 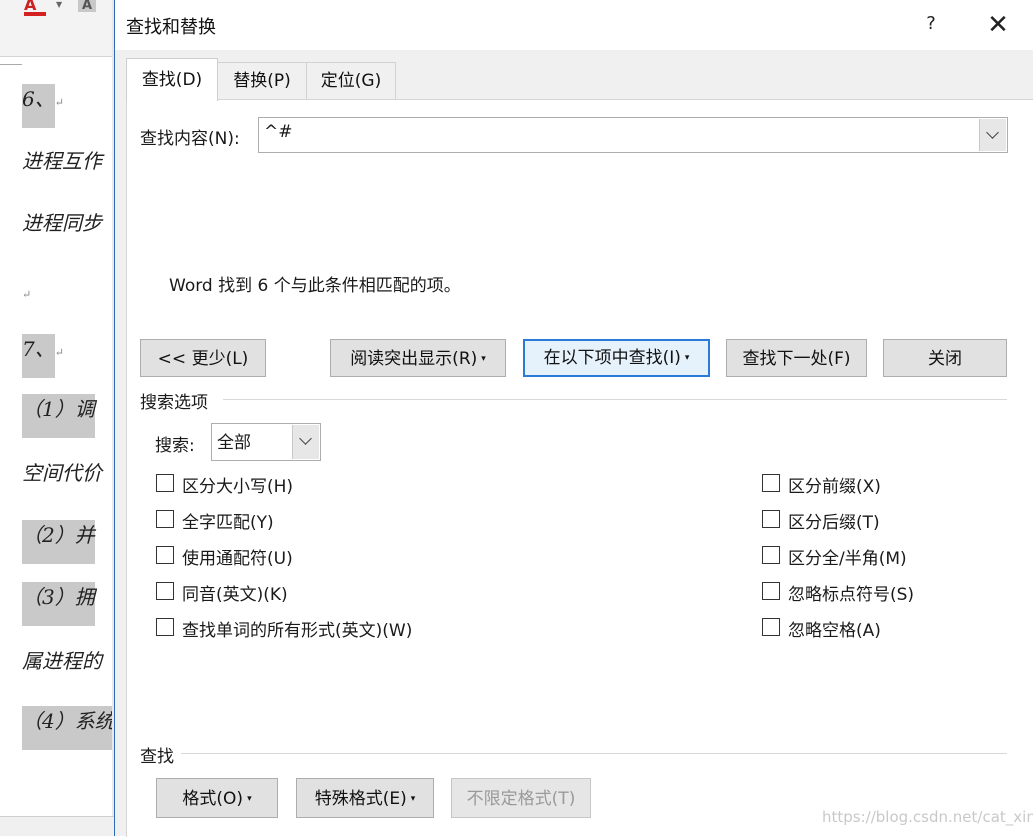 What do you see at coordinates (228, 520) in the screenshot?
I see `whole-word-label: 全字匹配(Y)` at bounding box center [228, 520].